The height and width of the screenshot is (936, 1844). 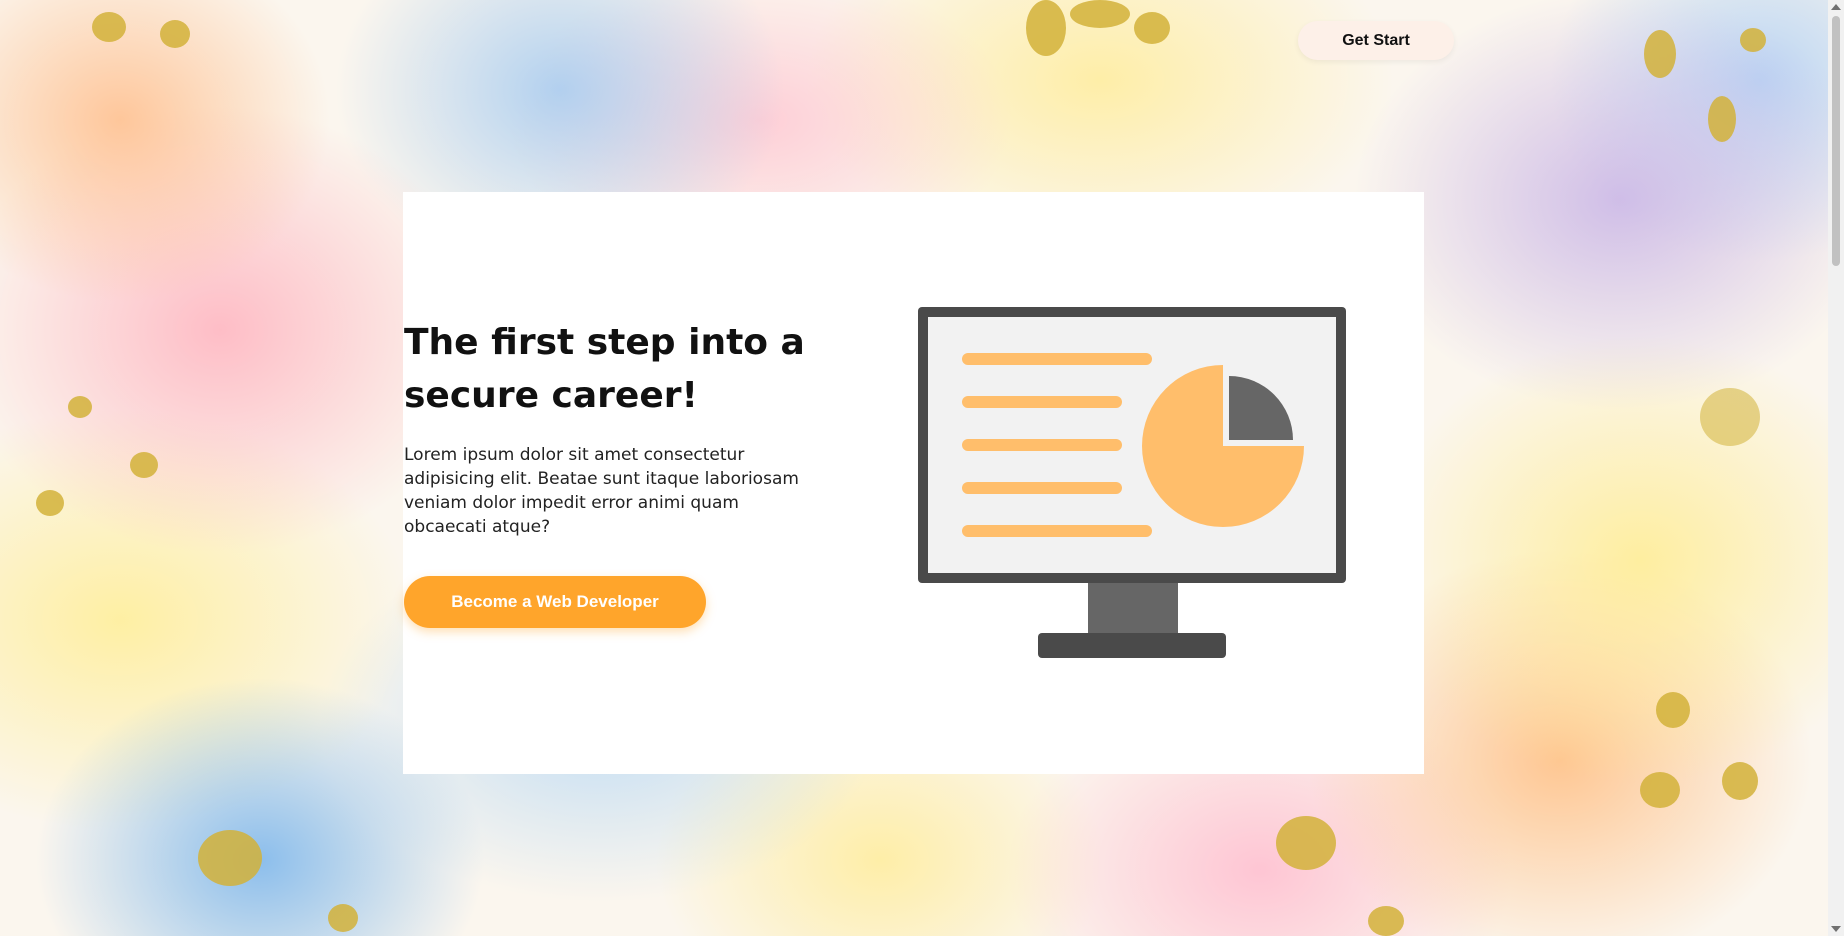 What do you see at coordinates (1376, 40) in the screenshot?
I see `get-start-button: Get Start` at bounding box center [1376, 40].